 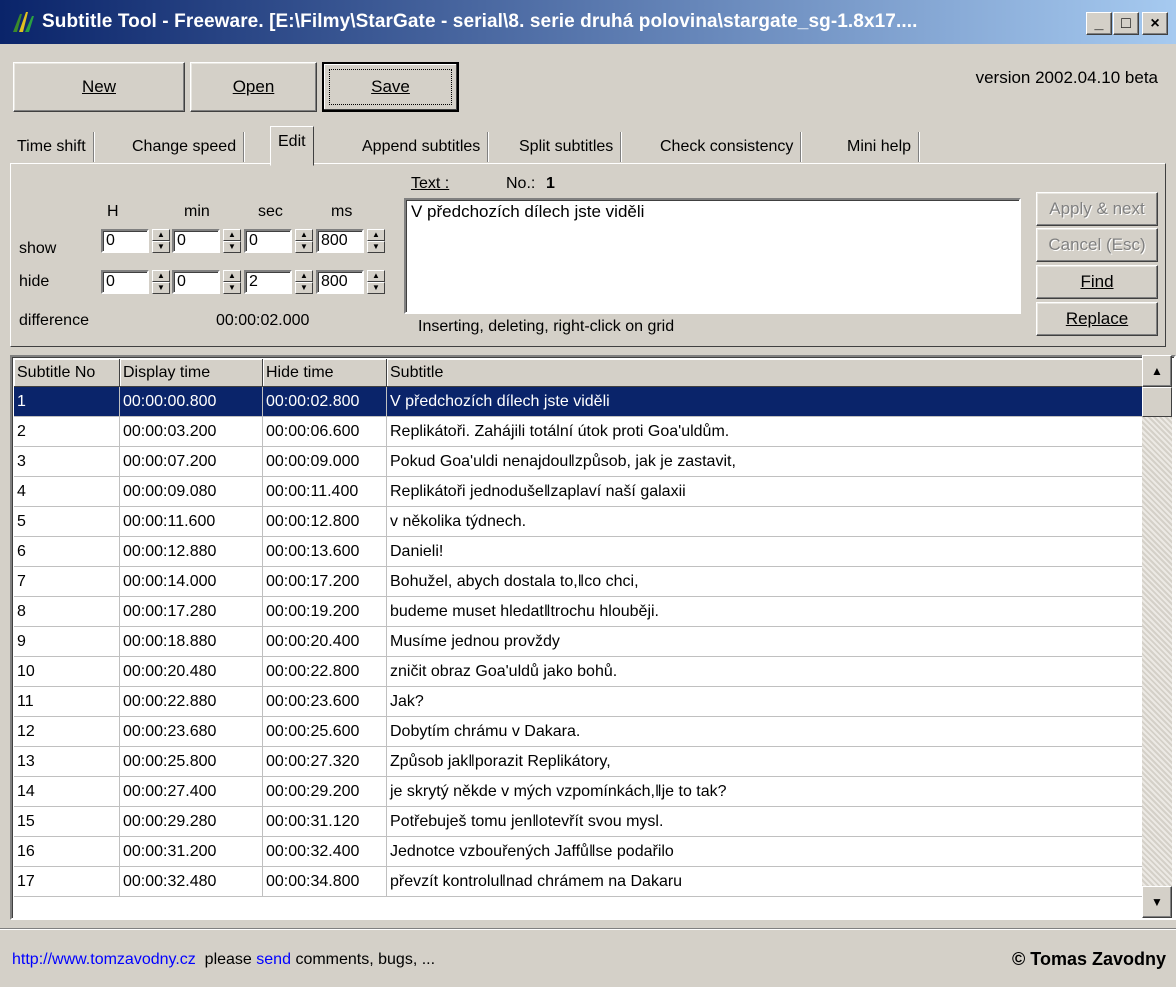 I want to click on cell-hide-time: 00:00:02.800, so click(x=325, y=402).